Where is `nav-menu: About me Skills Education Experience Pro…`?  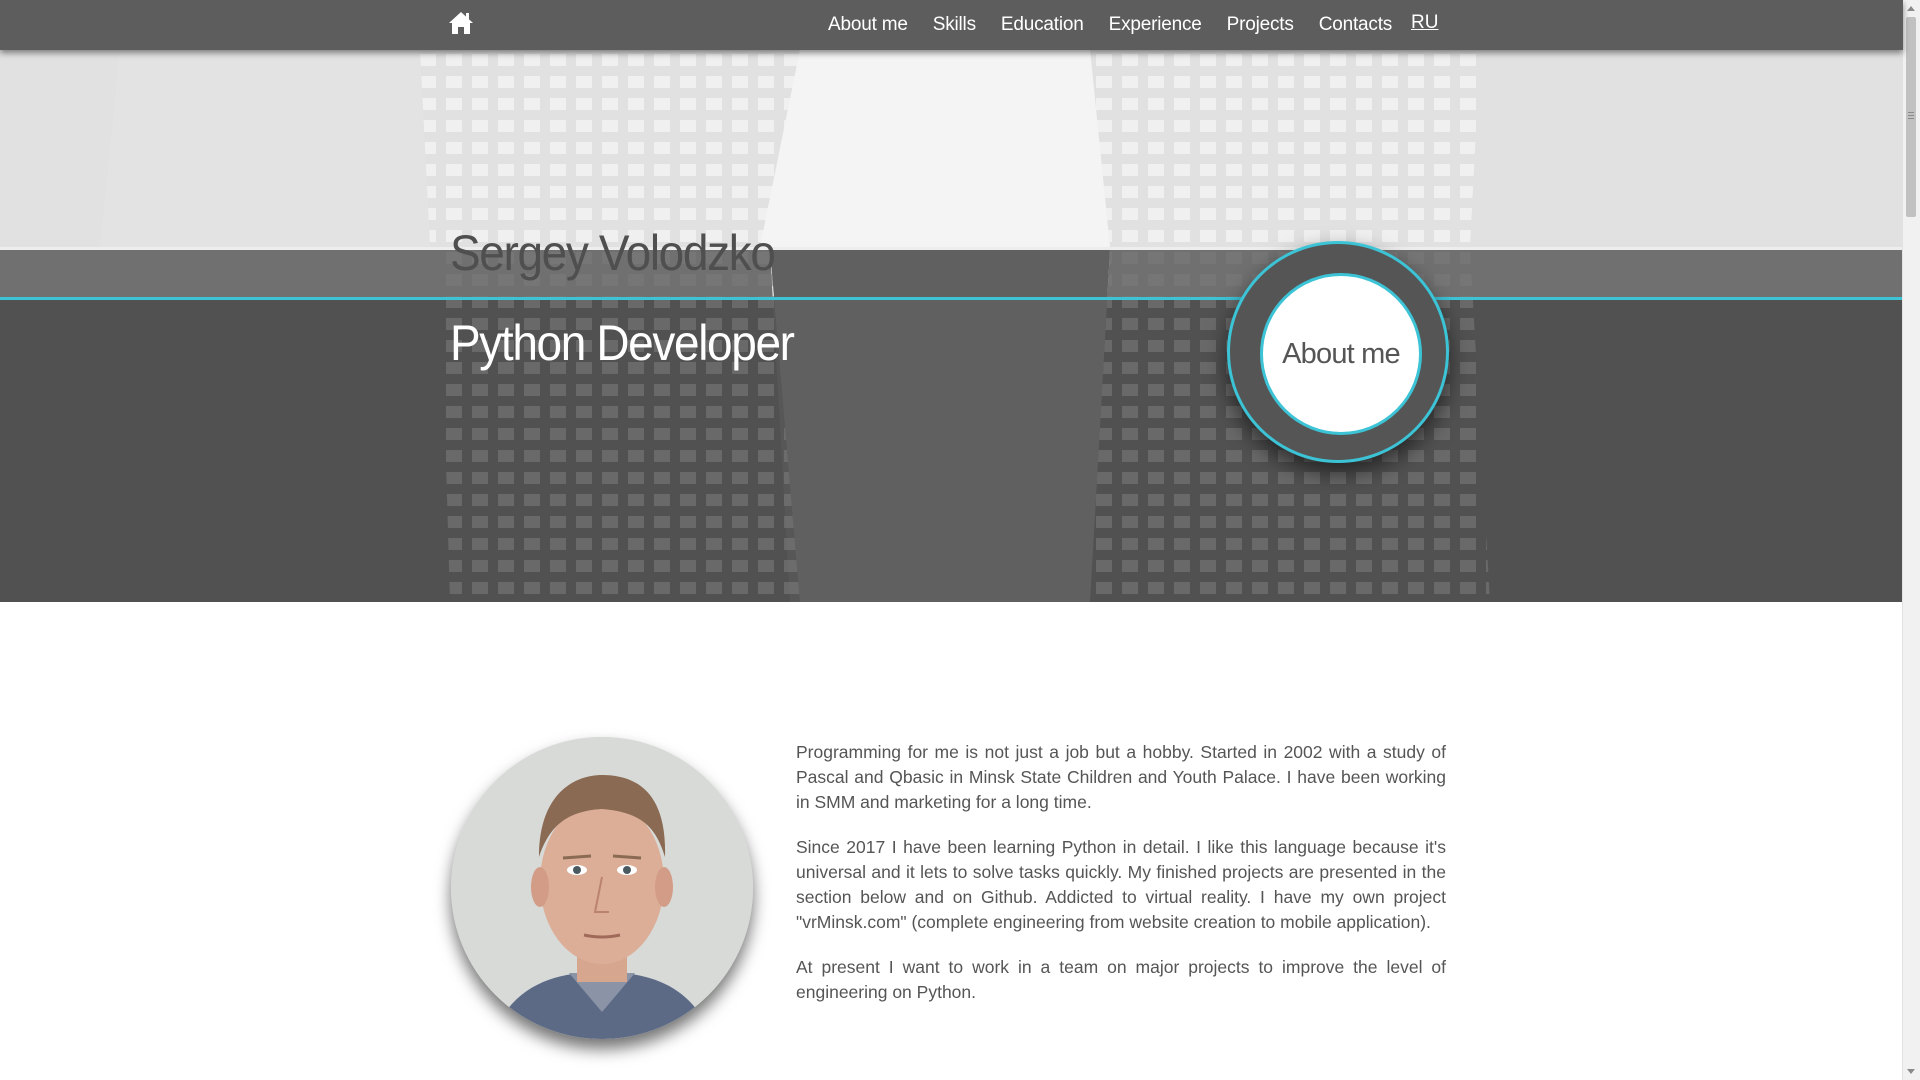
nav-menu: About me Skills Education Experience Pro… is located at coordinates (1122, 25).